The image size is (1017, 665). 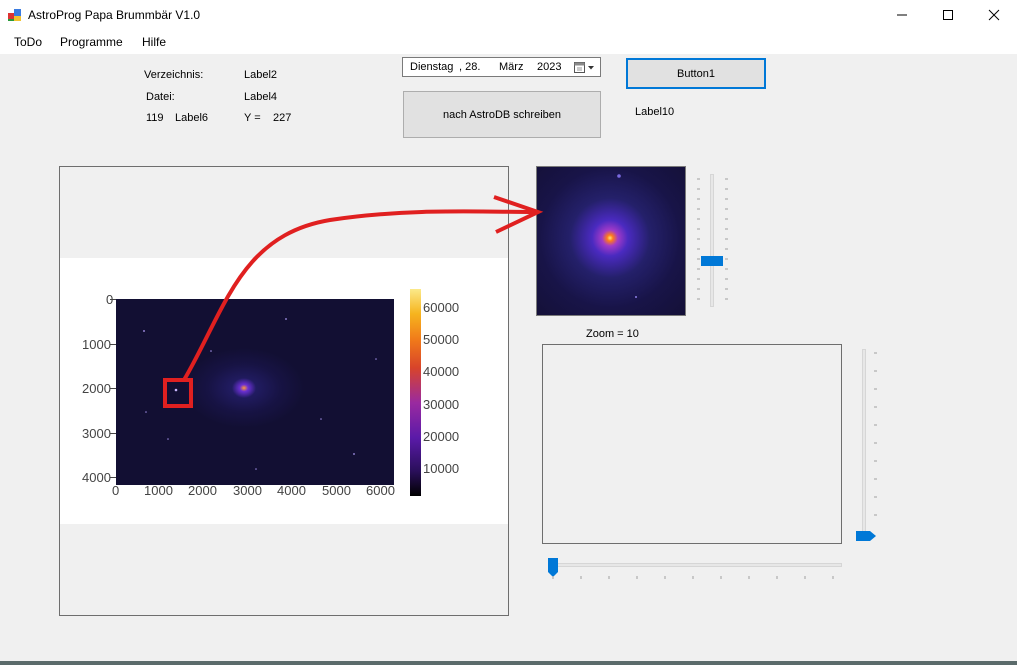 What do you see at coordinates (508, 663) in the screenshot?
I see `taskbar-edge` at bounding box center [508, 663].